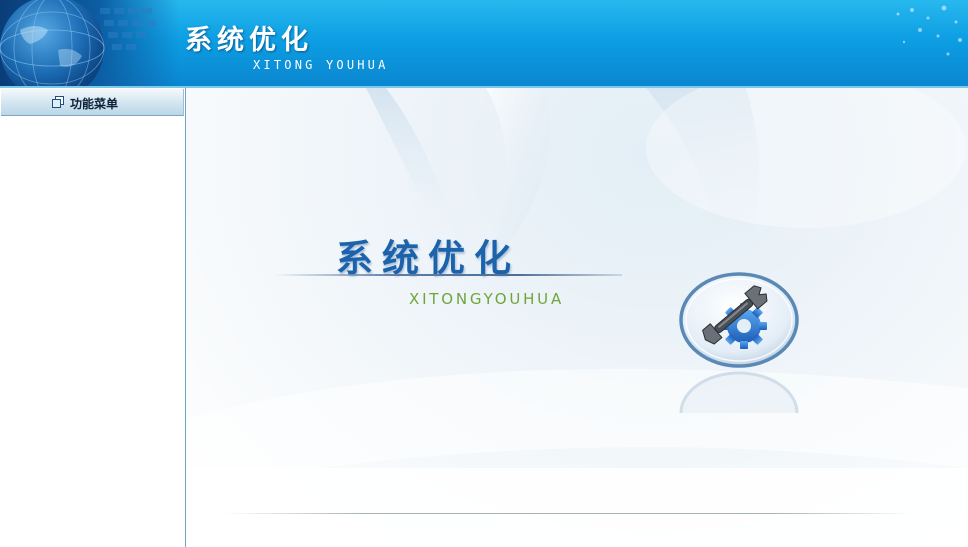  I want to click on windows-icon, so click(58, 102).